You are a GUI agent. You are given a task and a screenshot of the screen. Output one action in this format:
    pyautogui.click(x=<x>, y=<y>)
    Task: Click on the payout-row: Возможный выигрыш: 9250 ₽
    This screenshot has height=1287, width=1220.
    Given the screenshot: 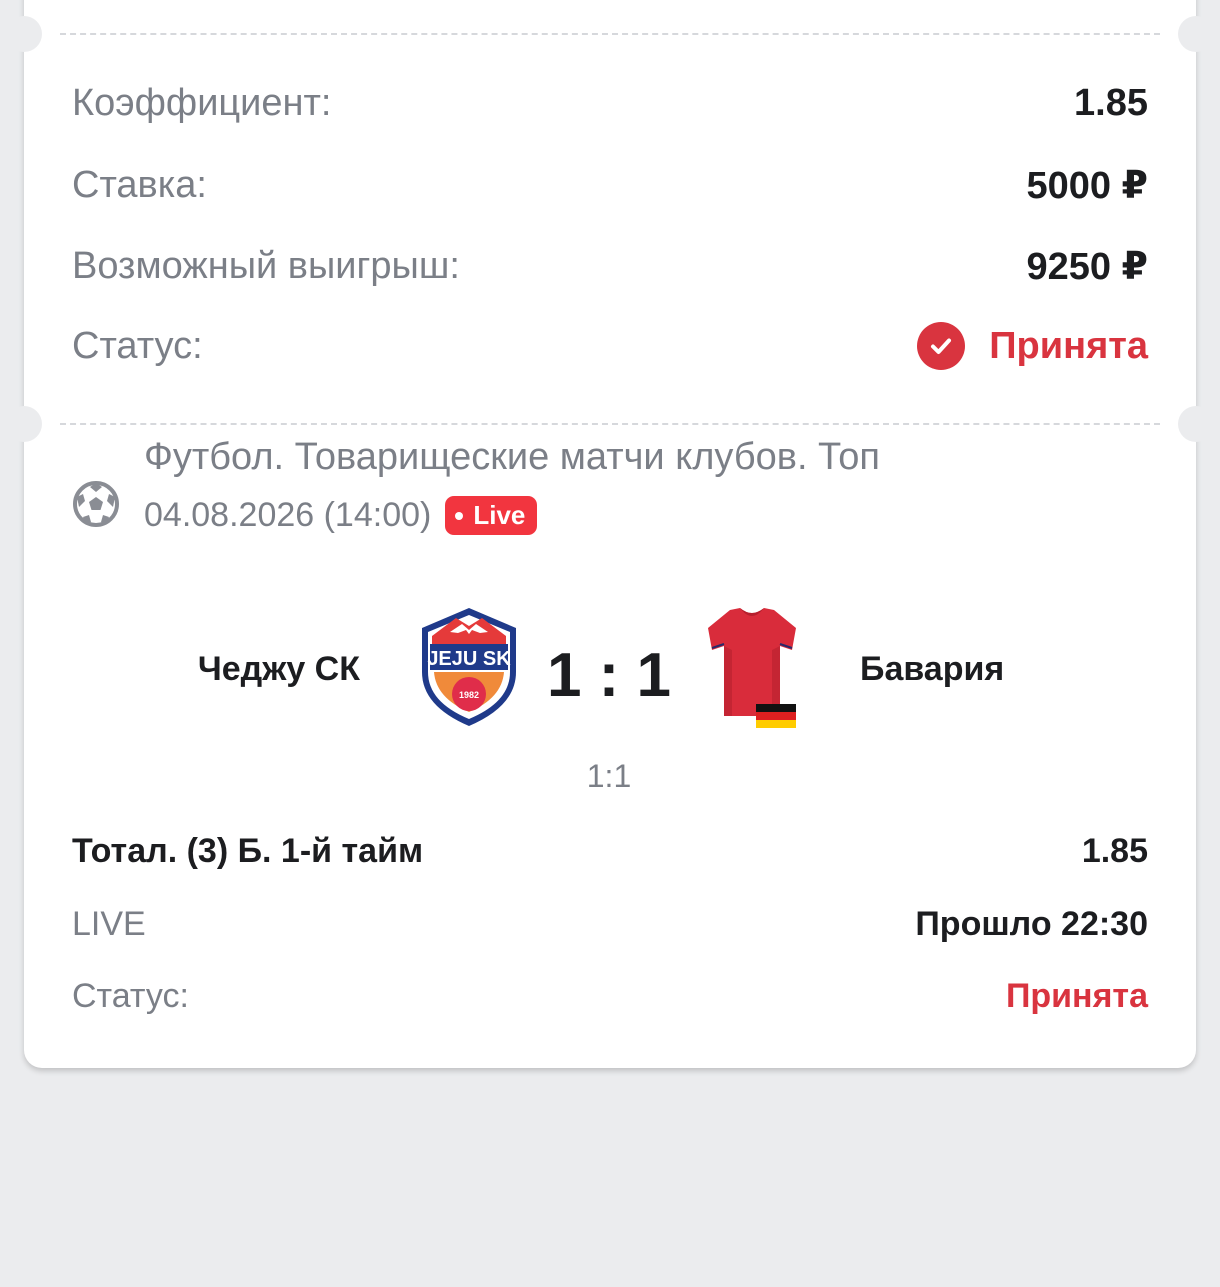 What is the action you would take?
    pyautogui.click(x=610, y=266)
    